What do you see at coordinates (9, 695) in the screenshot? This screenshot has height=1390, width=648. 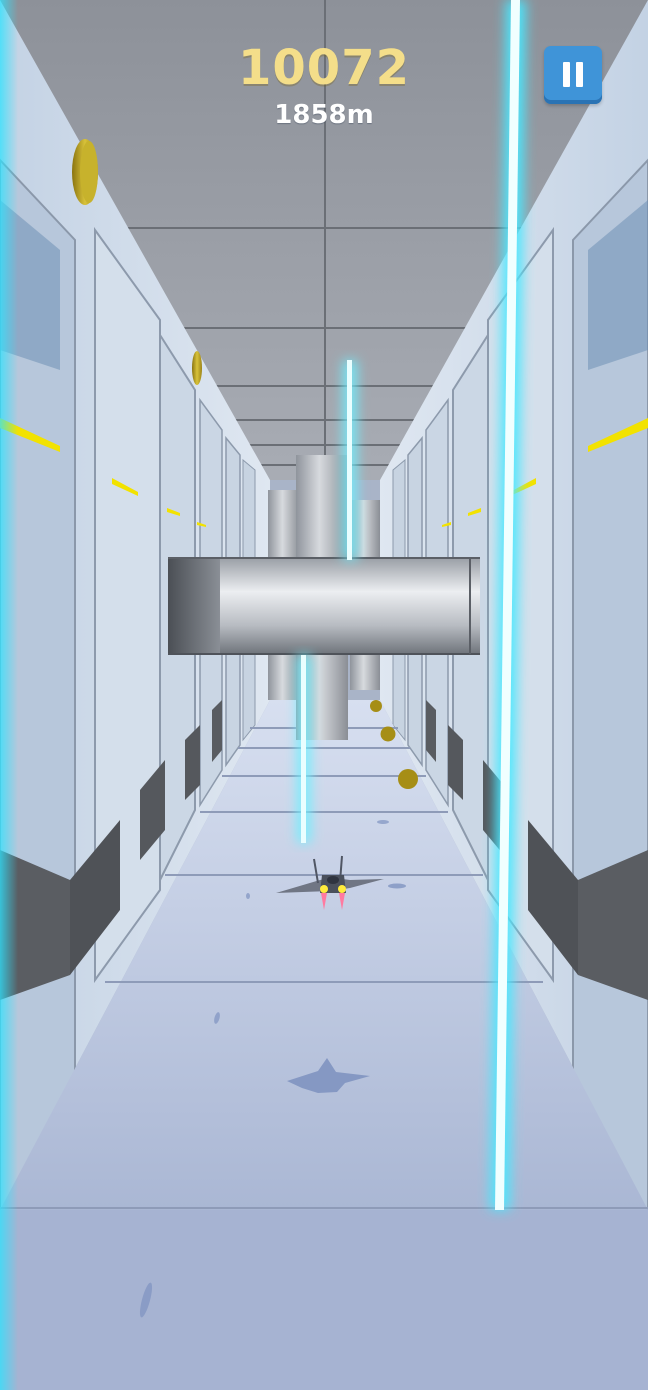 I see `laser-wall-glow-left` at bounding box center [9, 695].